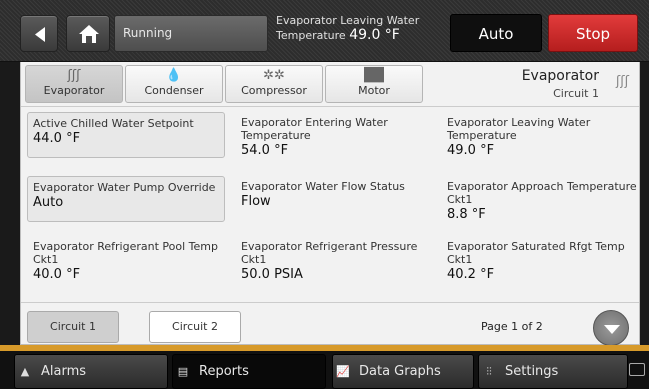  Describe the element at coordinates (532, 371) in the screenshot. I see `nav-label: Settings` at that location.